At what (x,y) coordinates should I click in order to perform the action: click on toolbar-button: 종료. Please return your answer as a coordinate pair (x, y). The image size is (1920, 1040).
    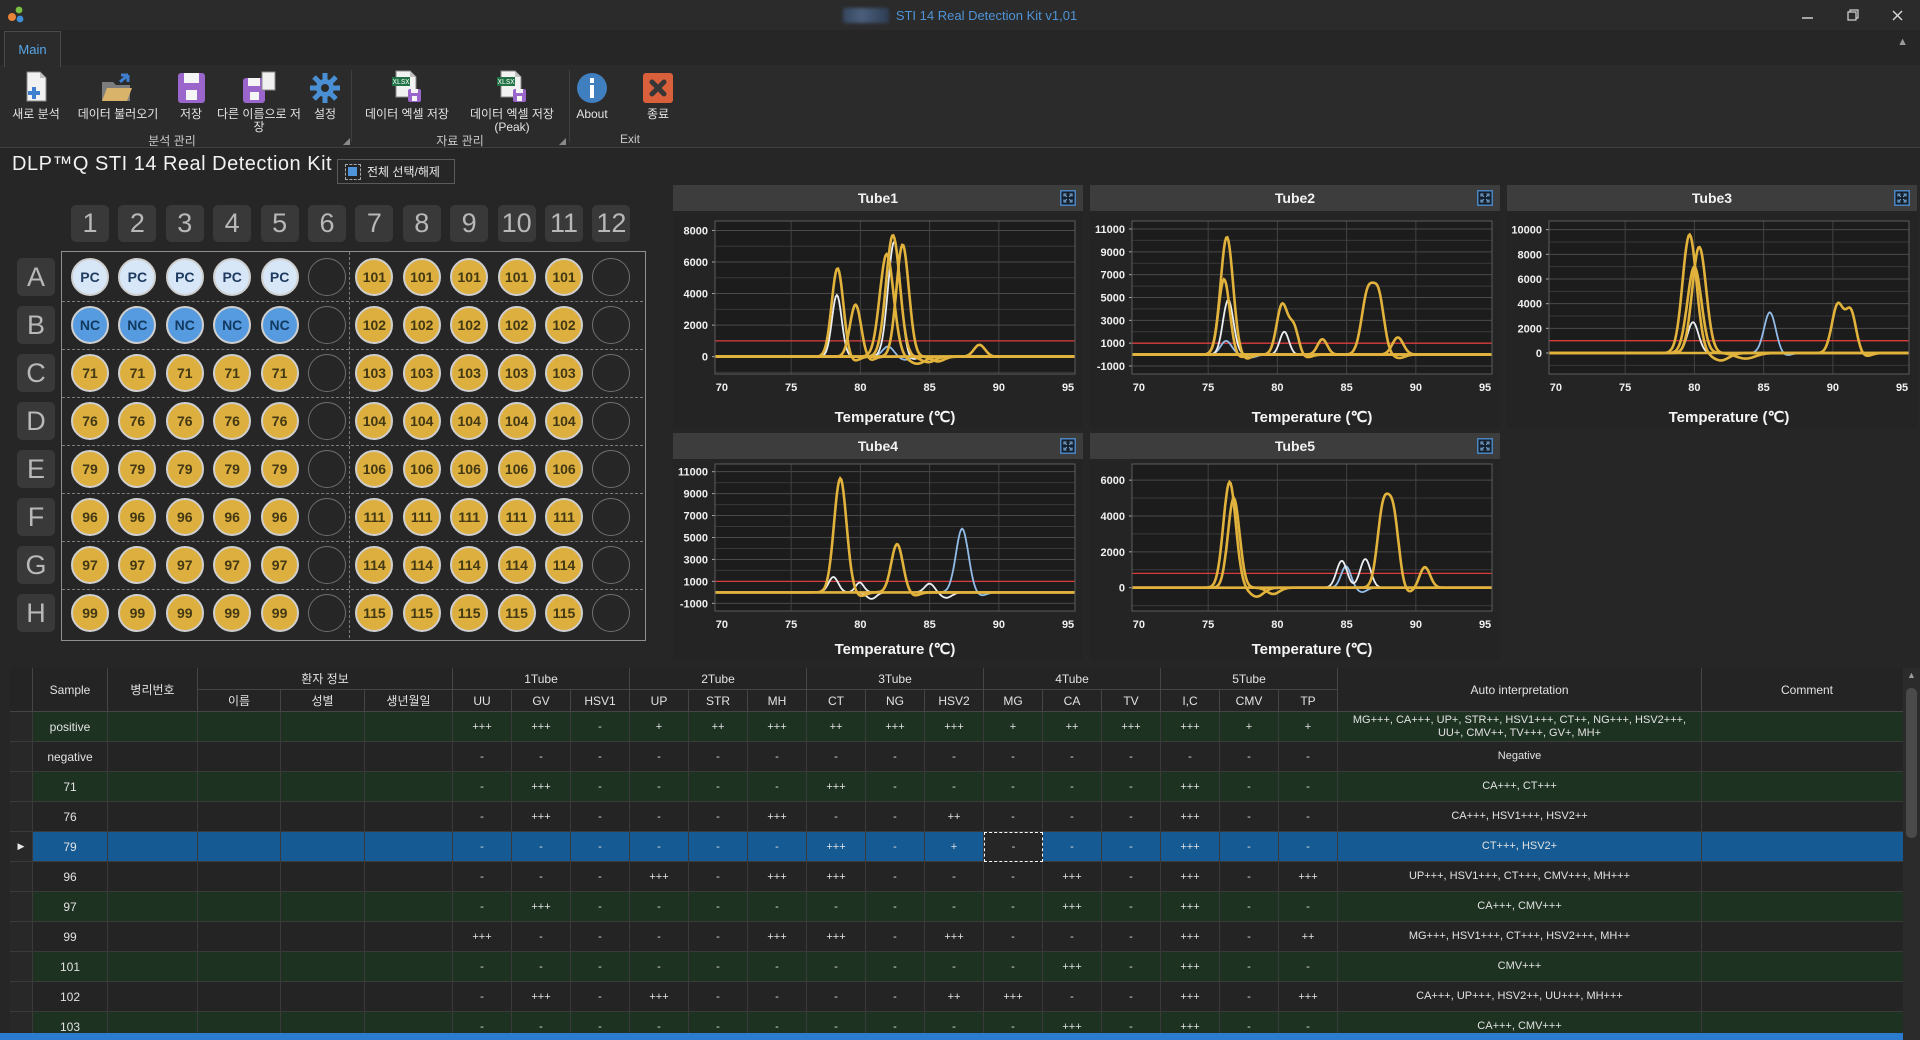
    Looking at the image, I should click on (658, 95).